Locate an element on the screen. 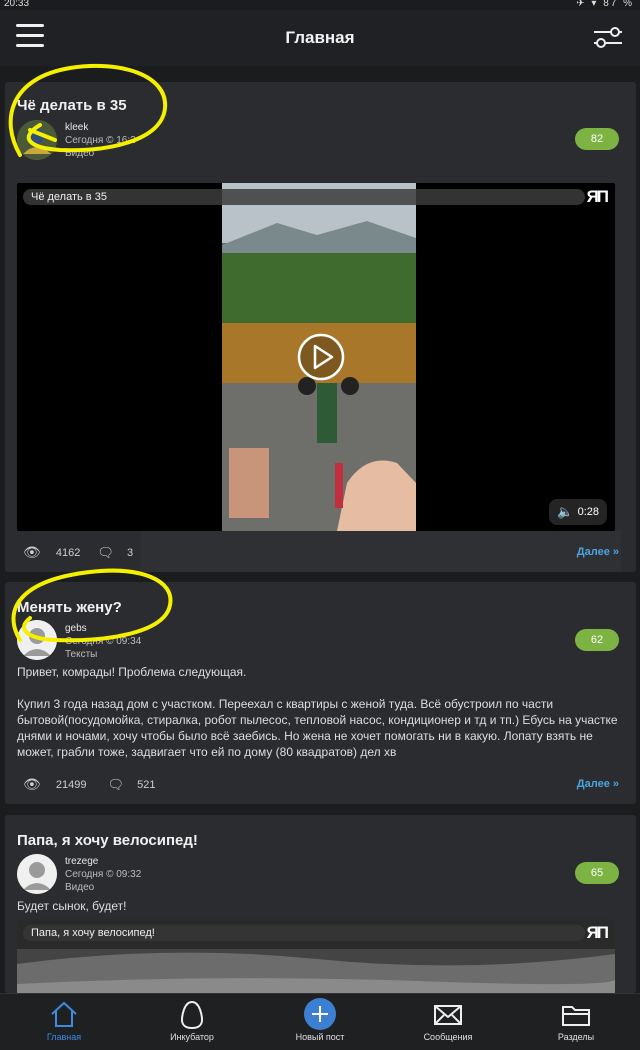  comments-count: 521 is located at coordinates (146, 785).